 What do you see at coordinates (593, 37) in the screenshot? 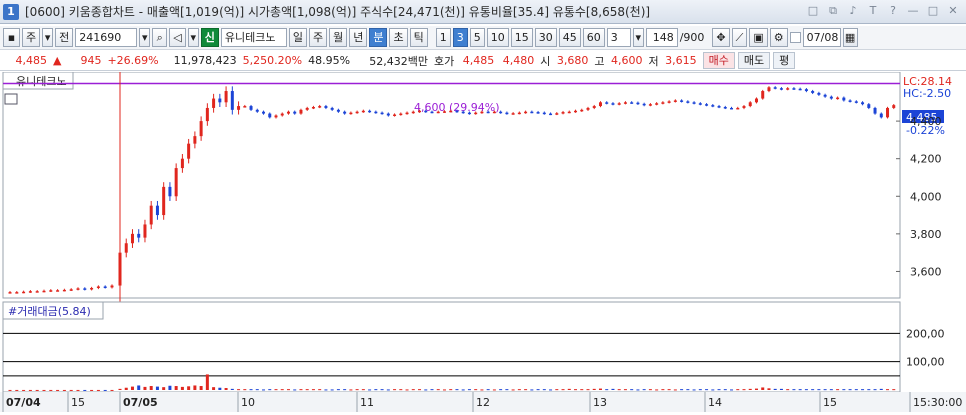
I see `interval-60-button: 60` at bounding box center [593, 37].